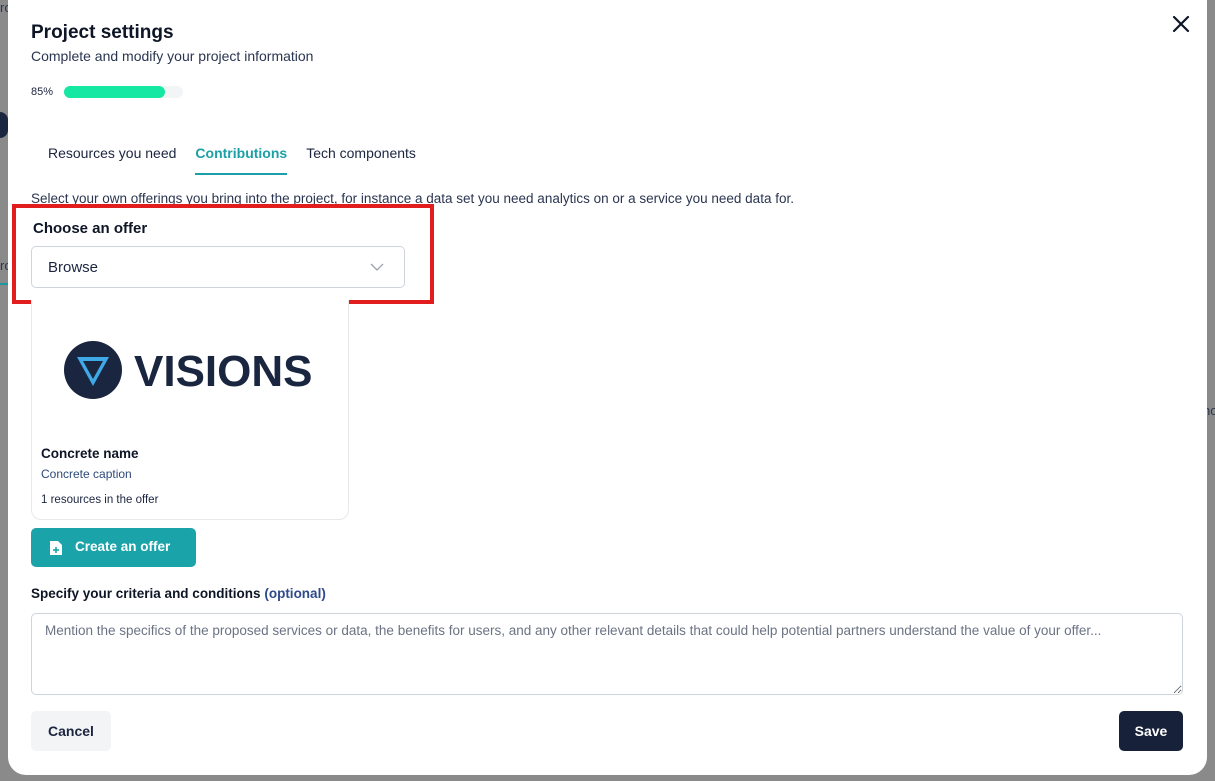 This screenshot has height=781, width=1215. I want to click on cancel-button: Cancel, so click(71, 731).